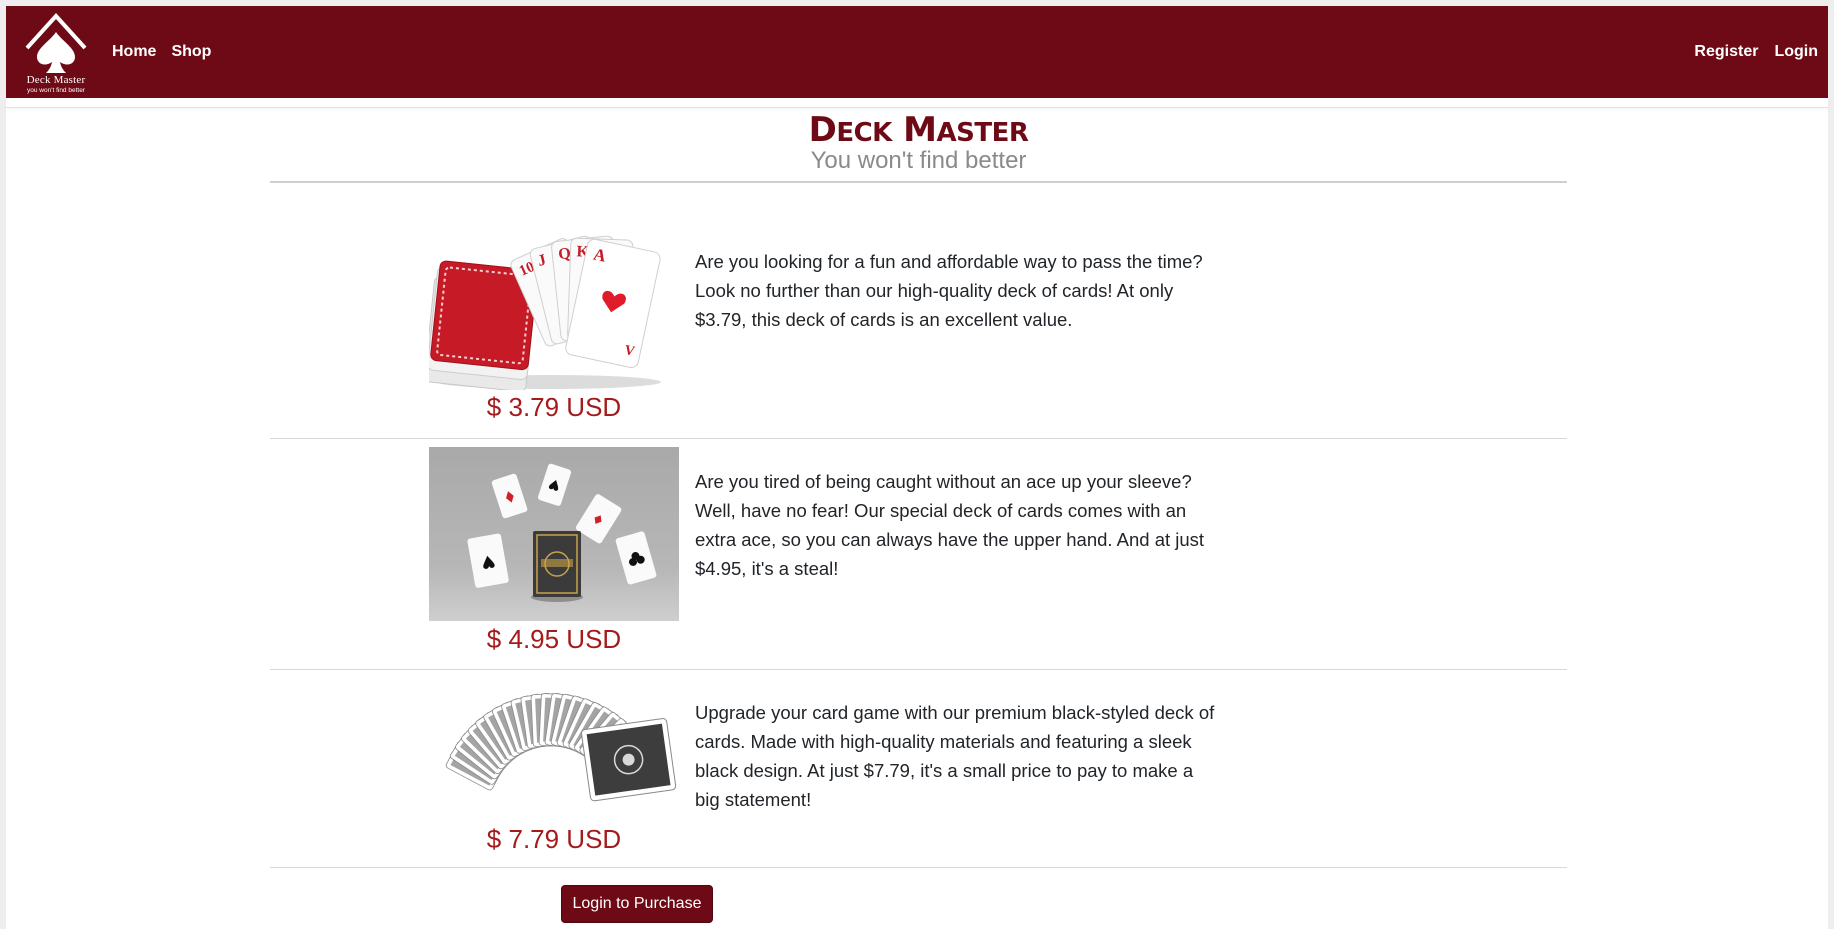 This screenshot has width=1834, height=929. I want to click on product-price-1: $ 3.79 USD, so click(554, 407).